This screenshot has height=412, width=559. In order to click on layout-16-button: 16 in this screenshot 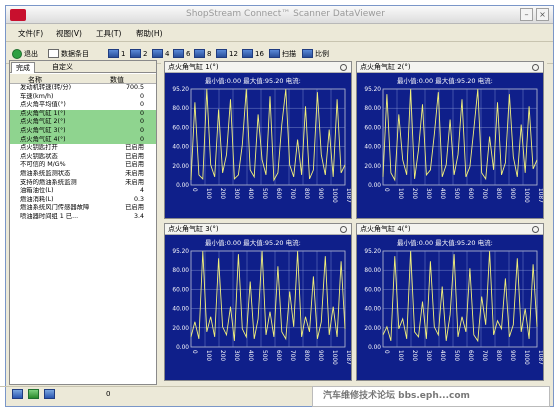, I will do `click(253, 53)`.